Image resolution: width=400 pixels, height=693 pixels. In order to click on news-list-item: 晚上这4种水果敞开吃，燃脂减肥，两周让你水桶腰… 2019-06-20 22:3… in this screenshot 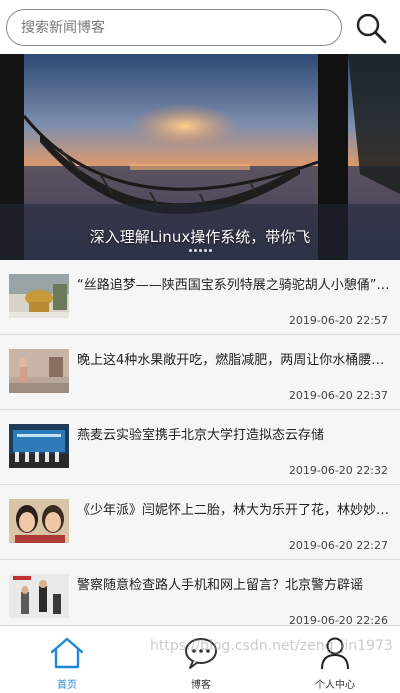, I will do `click(200, 372)`.